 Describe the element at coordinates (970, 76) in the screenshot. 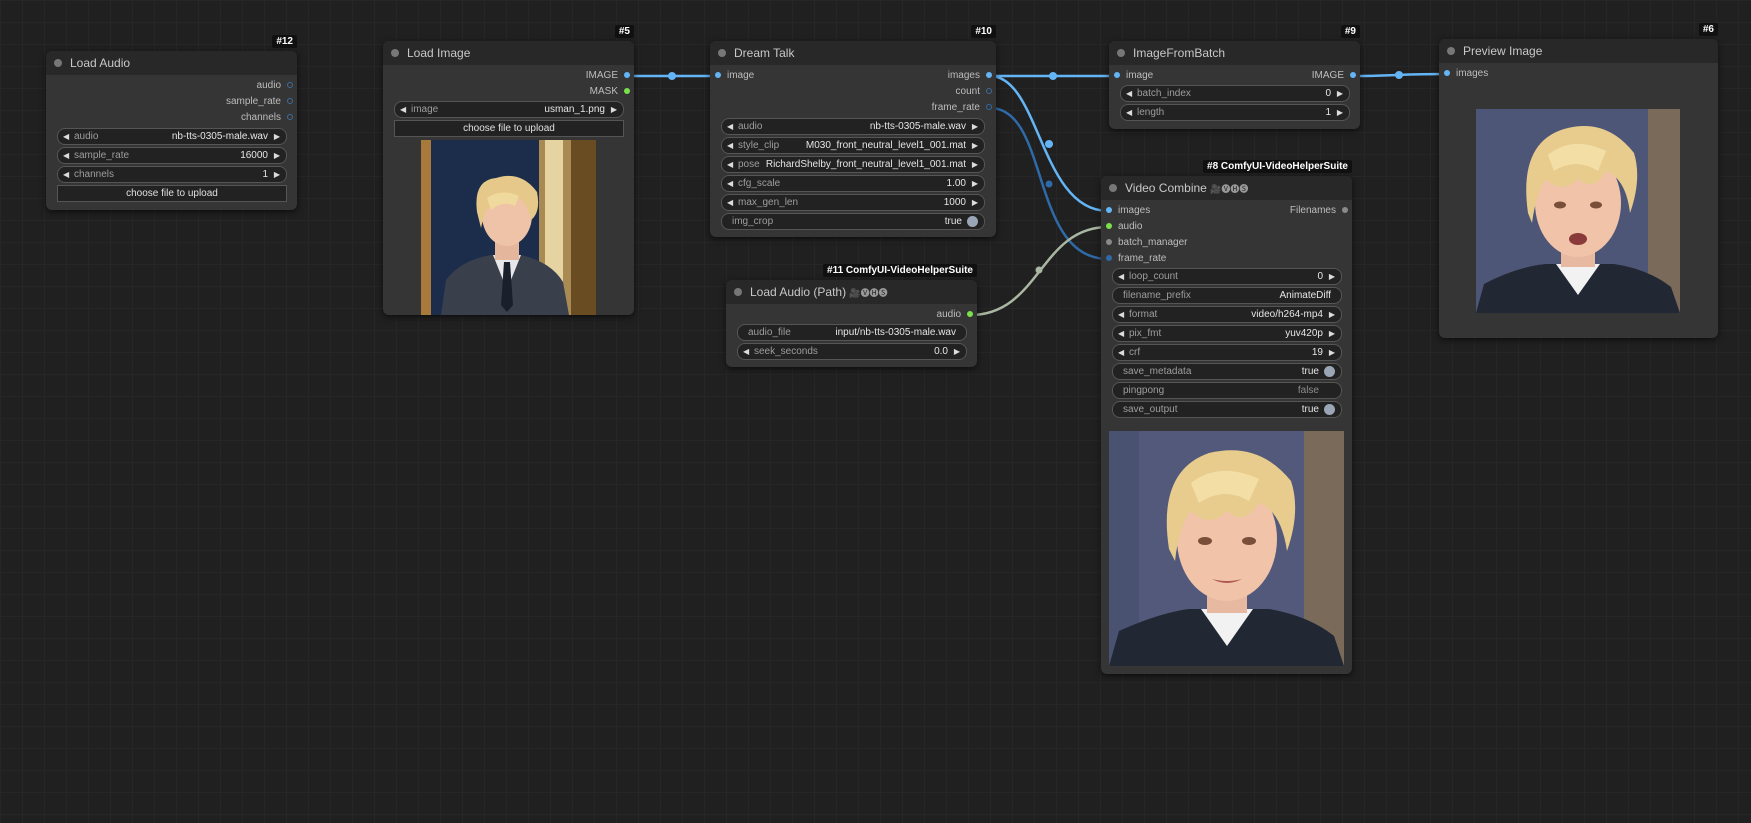

I see `output-slot-images: images` at that location.